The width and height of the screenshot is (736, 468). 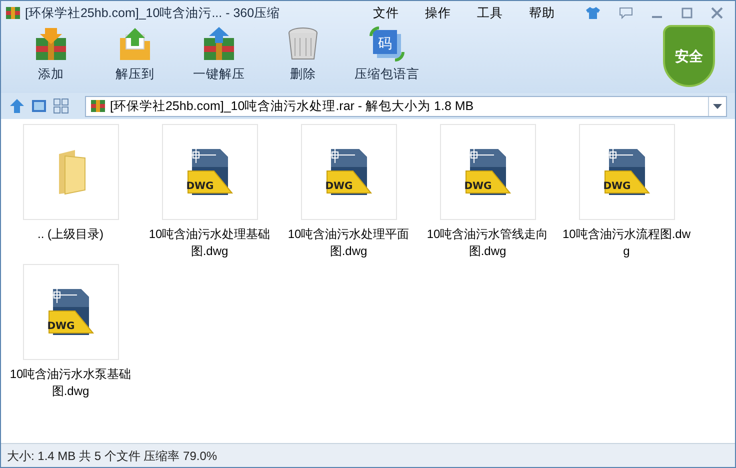 I want to click on status-text: 大小: 1.4 MB 共 5 个文件 压缩率 79.0%, so click(x=112, y=456).